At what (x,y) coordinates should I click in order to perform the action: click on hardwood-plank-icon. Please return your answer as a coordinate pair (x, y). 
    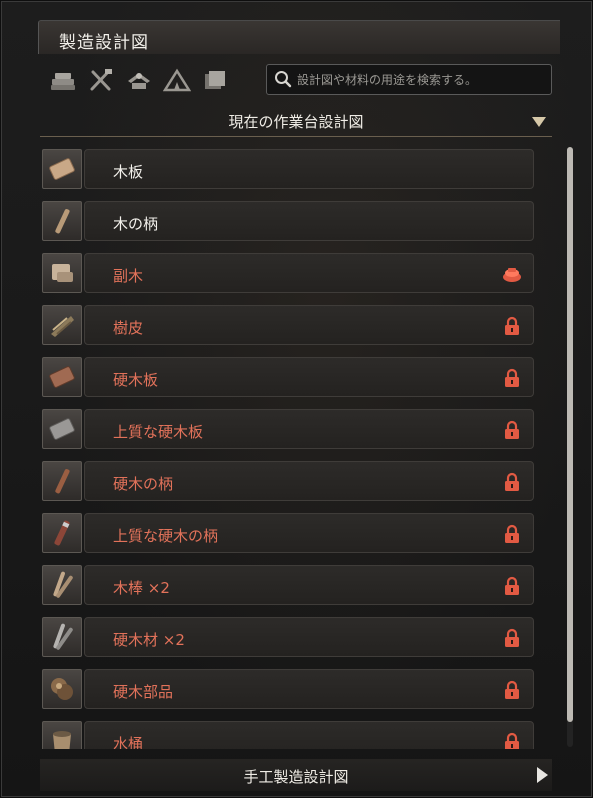
    Looking at the image, I should click on (62, 377).